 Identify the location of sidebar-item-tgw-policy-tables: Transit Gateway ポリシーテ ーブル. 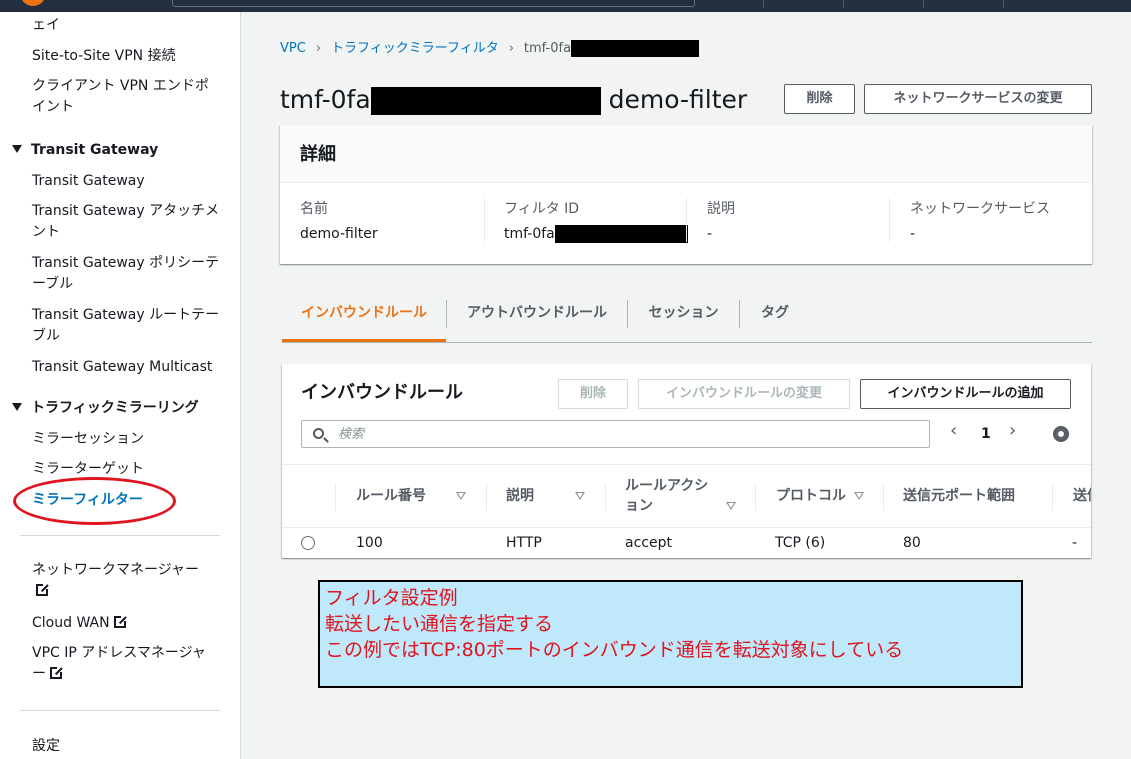
(125, 274).